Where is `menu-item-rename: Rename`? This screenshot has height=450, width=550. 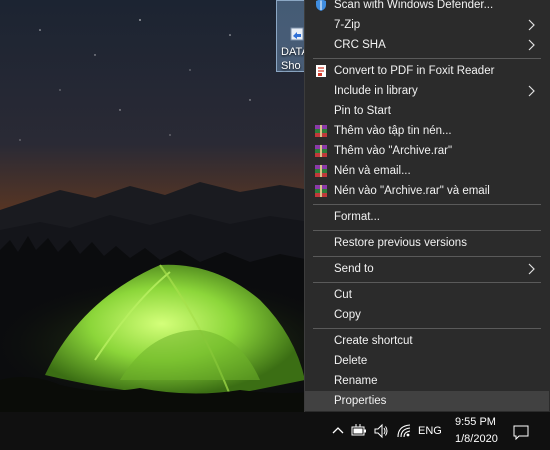
menu-item-rename: Rename is located at coordinates (427, 381).